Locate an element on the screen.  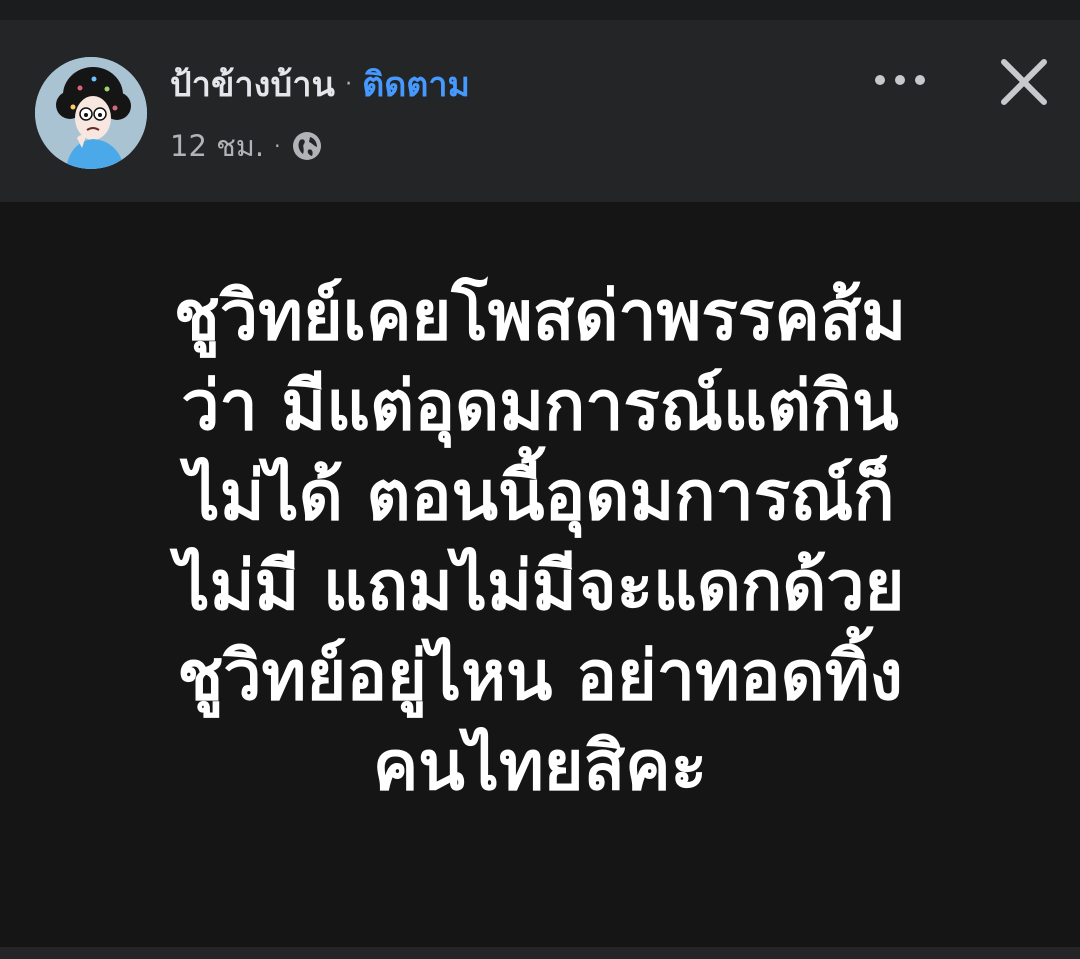
top-status-strip is located at coordinates (540, 10).